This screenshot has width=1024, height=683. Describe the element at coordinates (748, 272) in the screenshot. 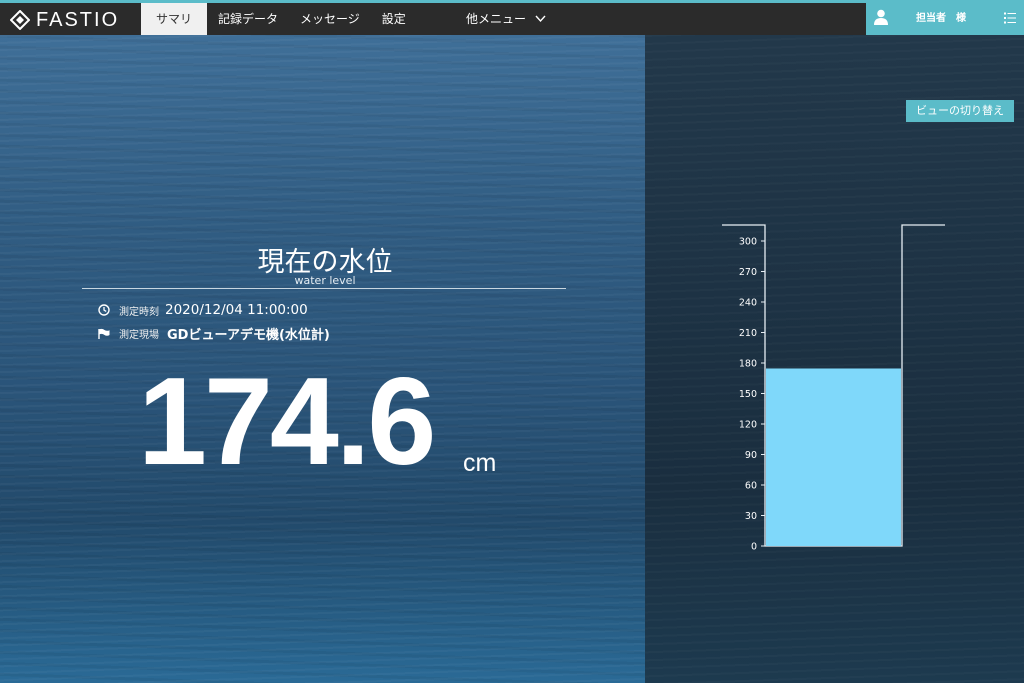

I see `y-tick-label: 270` at that location.